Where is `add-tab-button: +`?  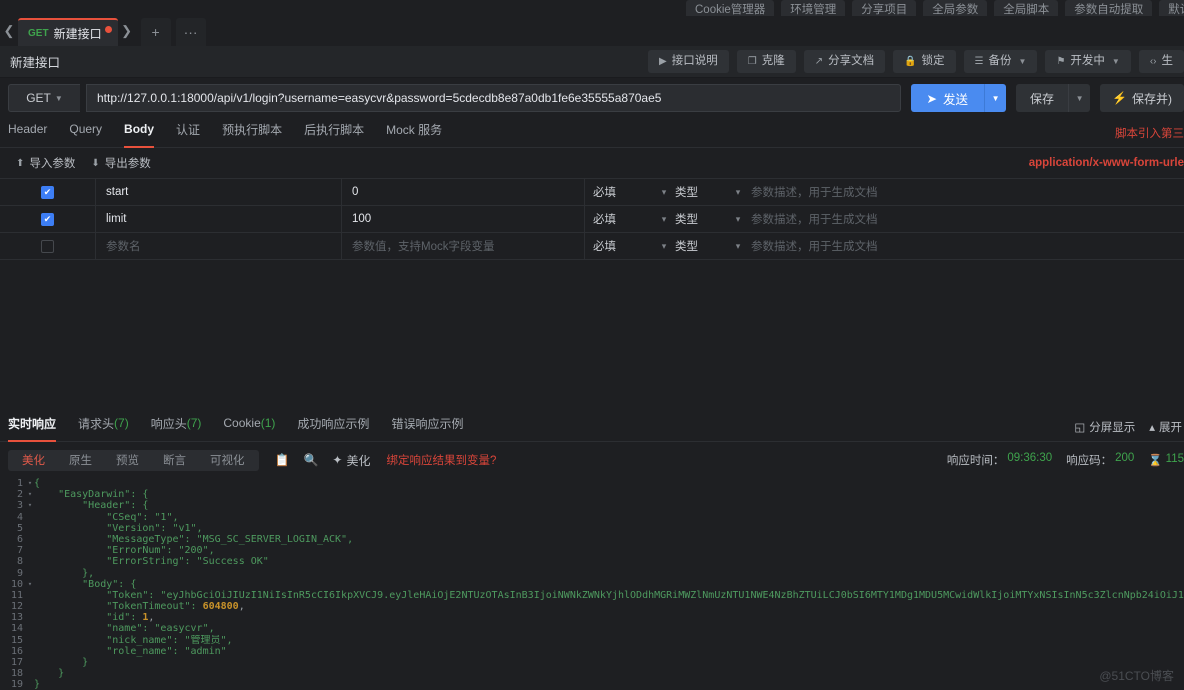
add-tab-button: + is located at coordinates (155, 32).